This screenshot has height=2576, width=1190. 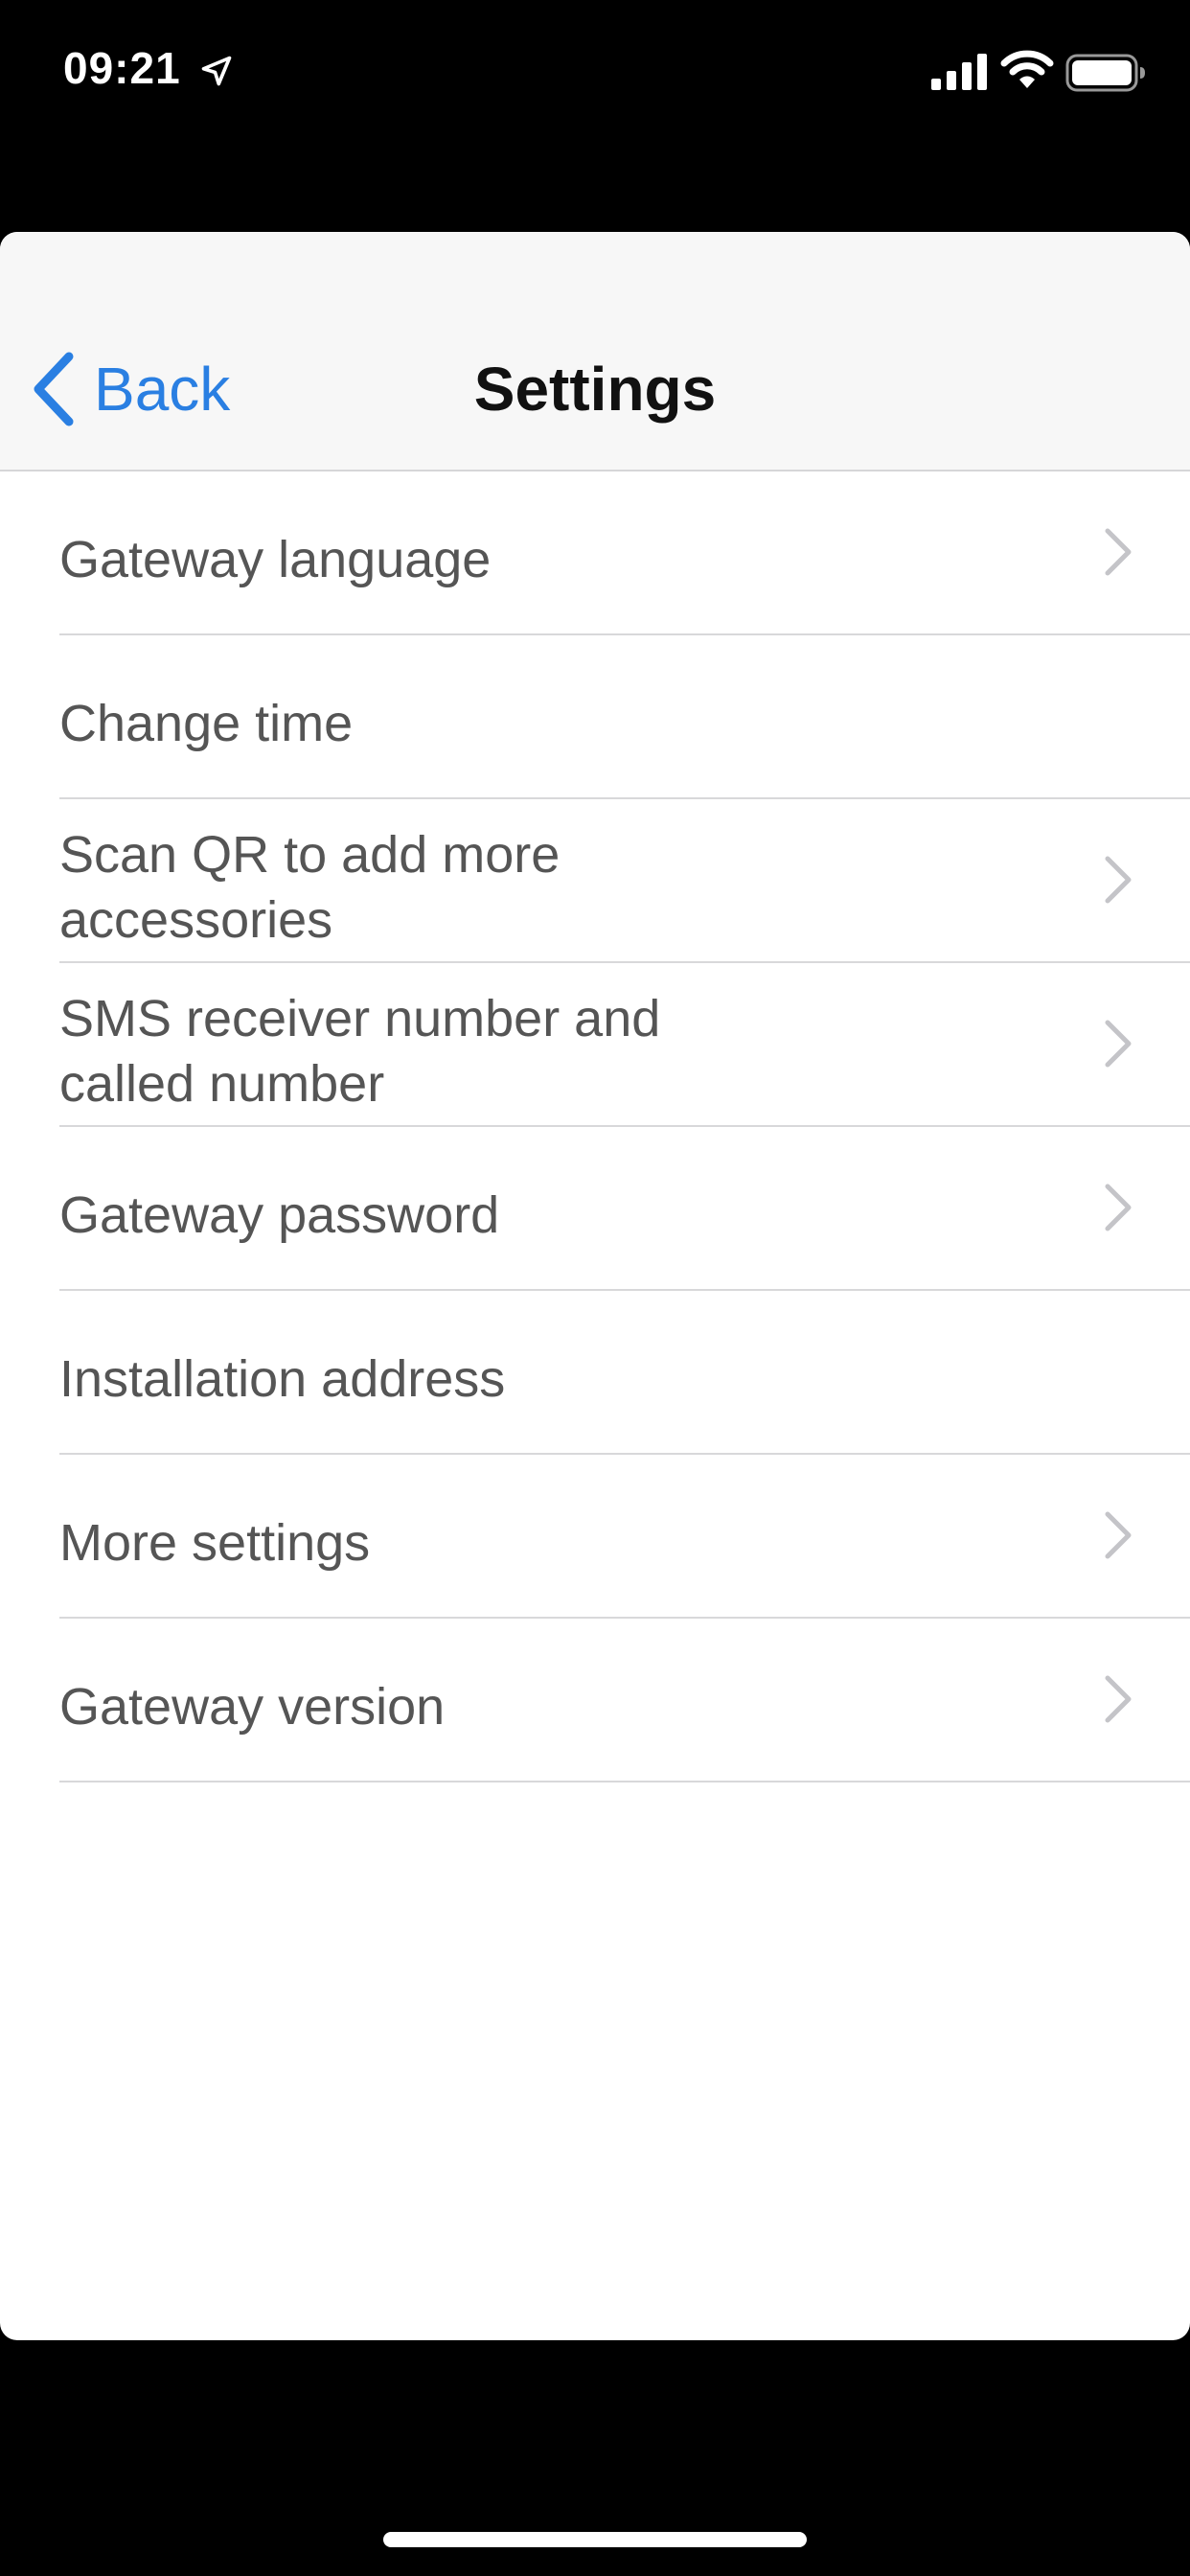 I want to click on row-label: More settings, so click(x=215, y=1542).